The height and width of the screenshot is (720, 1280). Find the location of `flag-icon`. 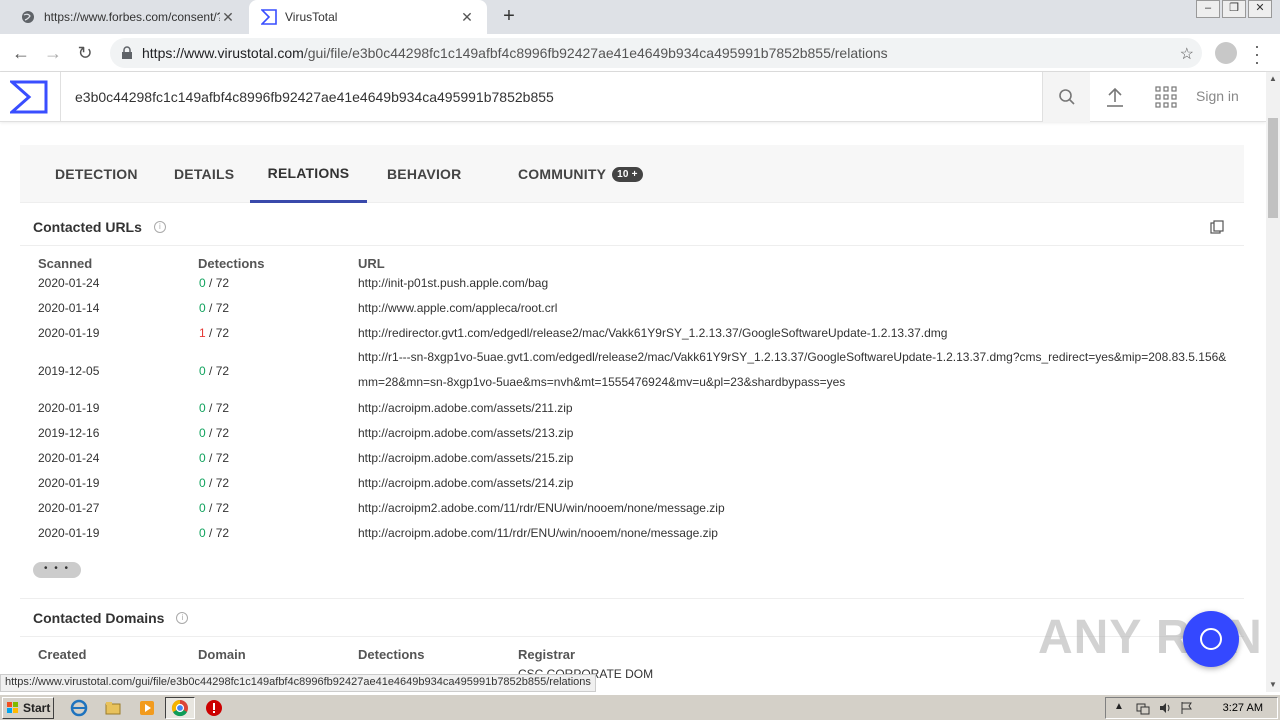

flag-icon is located at coordinates (1187, 708).